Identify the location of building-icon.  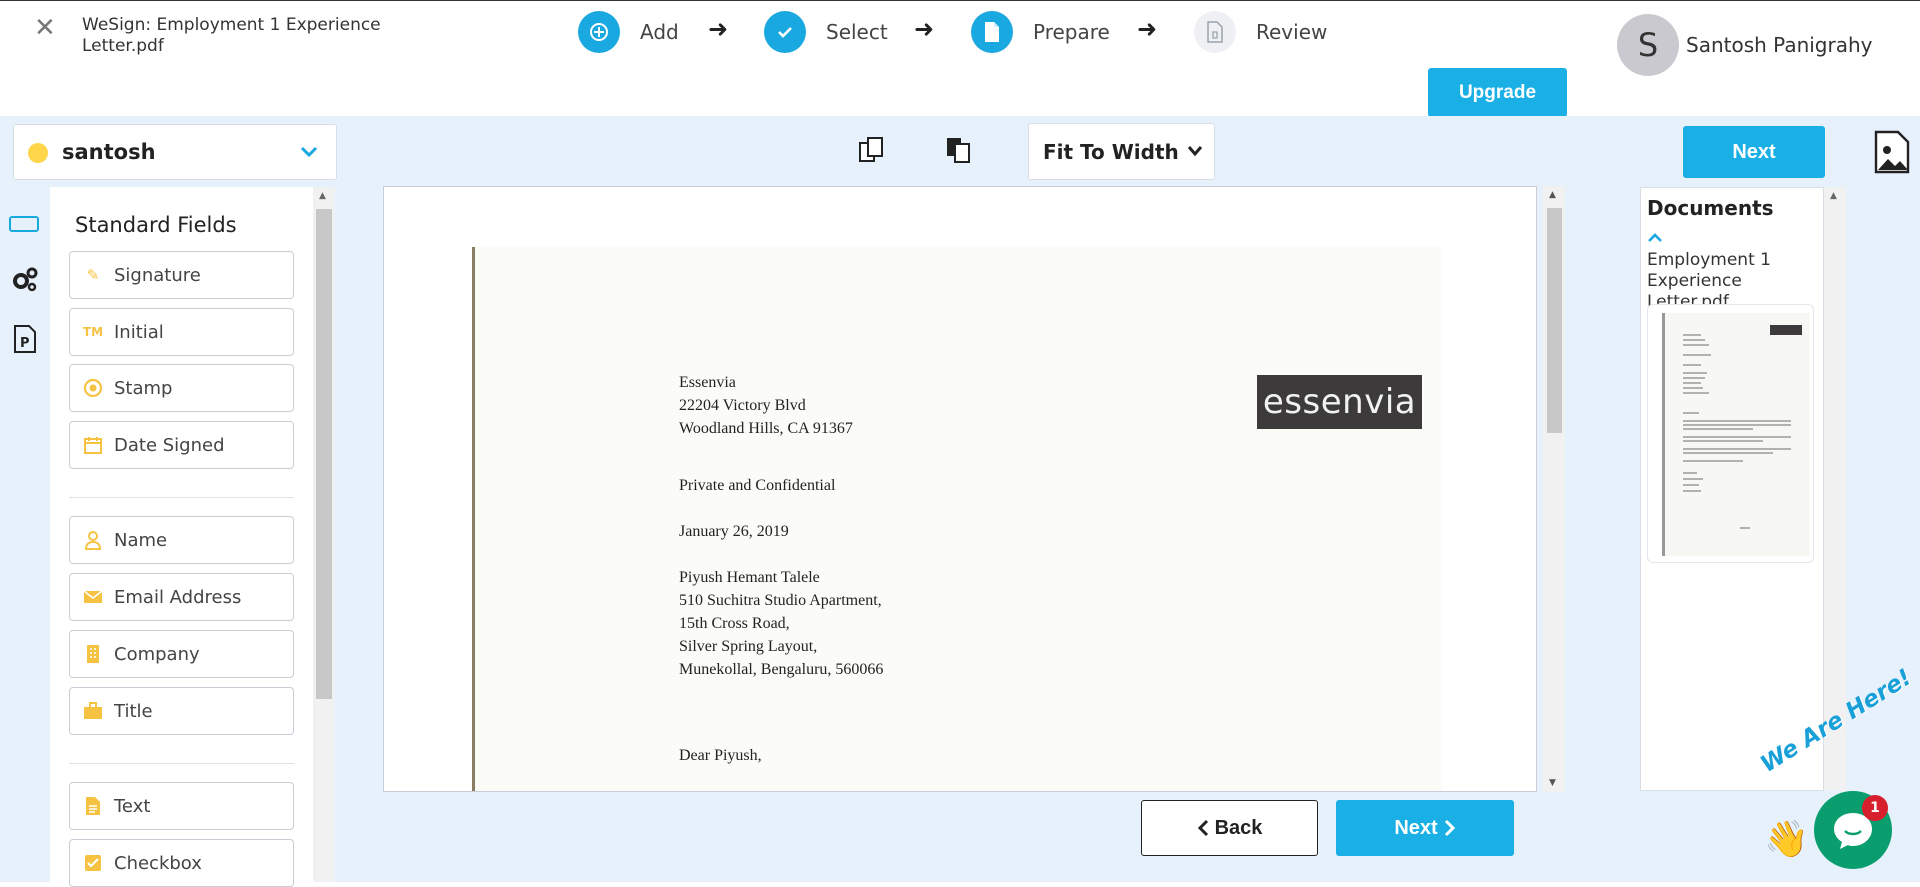
(93, 654).